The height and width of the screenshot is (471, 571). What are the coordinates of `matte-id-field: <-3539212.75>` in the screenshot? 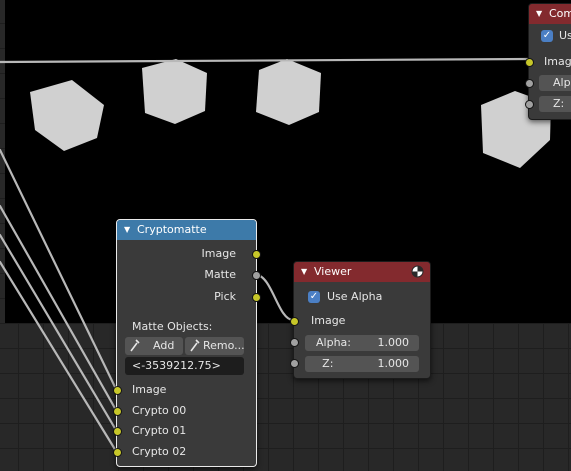 It's located at (184, 366).